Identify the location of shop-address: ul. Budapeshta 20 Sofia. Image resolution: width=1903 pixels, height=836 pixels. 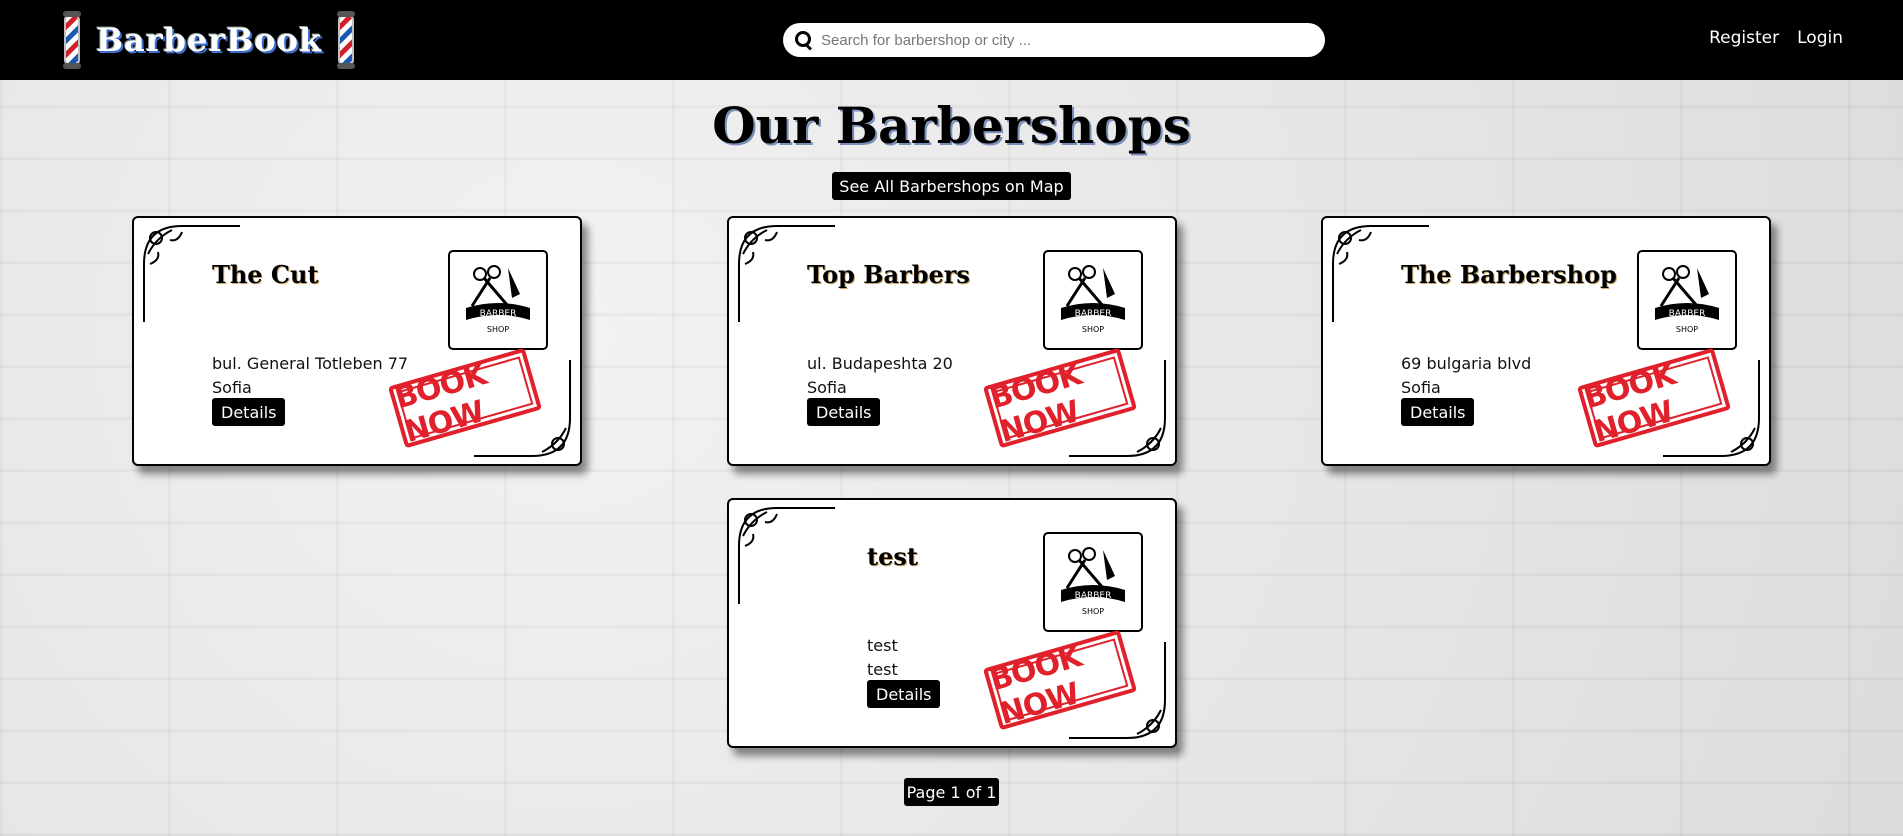
(880, 376).